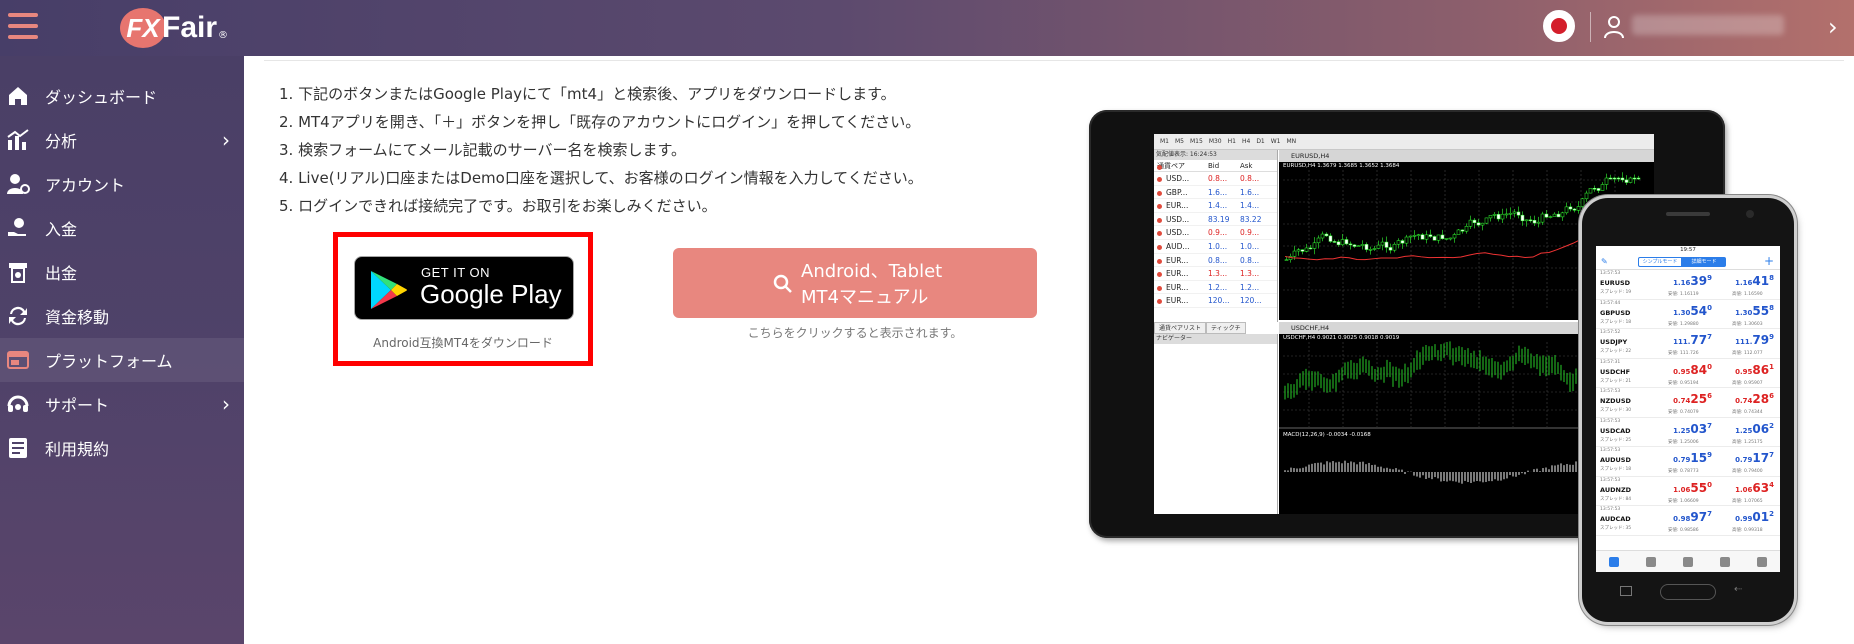 The width and height of the screenshot is (1854, 644). Describe the element at coordinates (1833, 27) in the screenshot. I see `chevron-right-icon: ›` at that location.